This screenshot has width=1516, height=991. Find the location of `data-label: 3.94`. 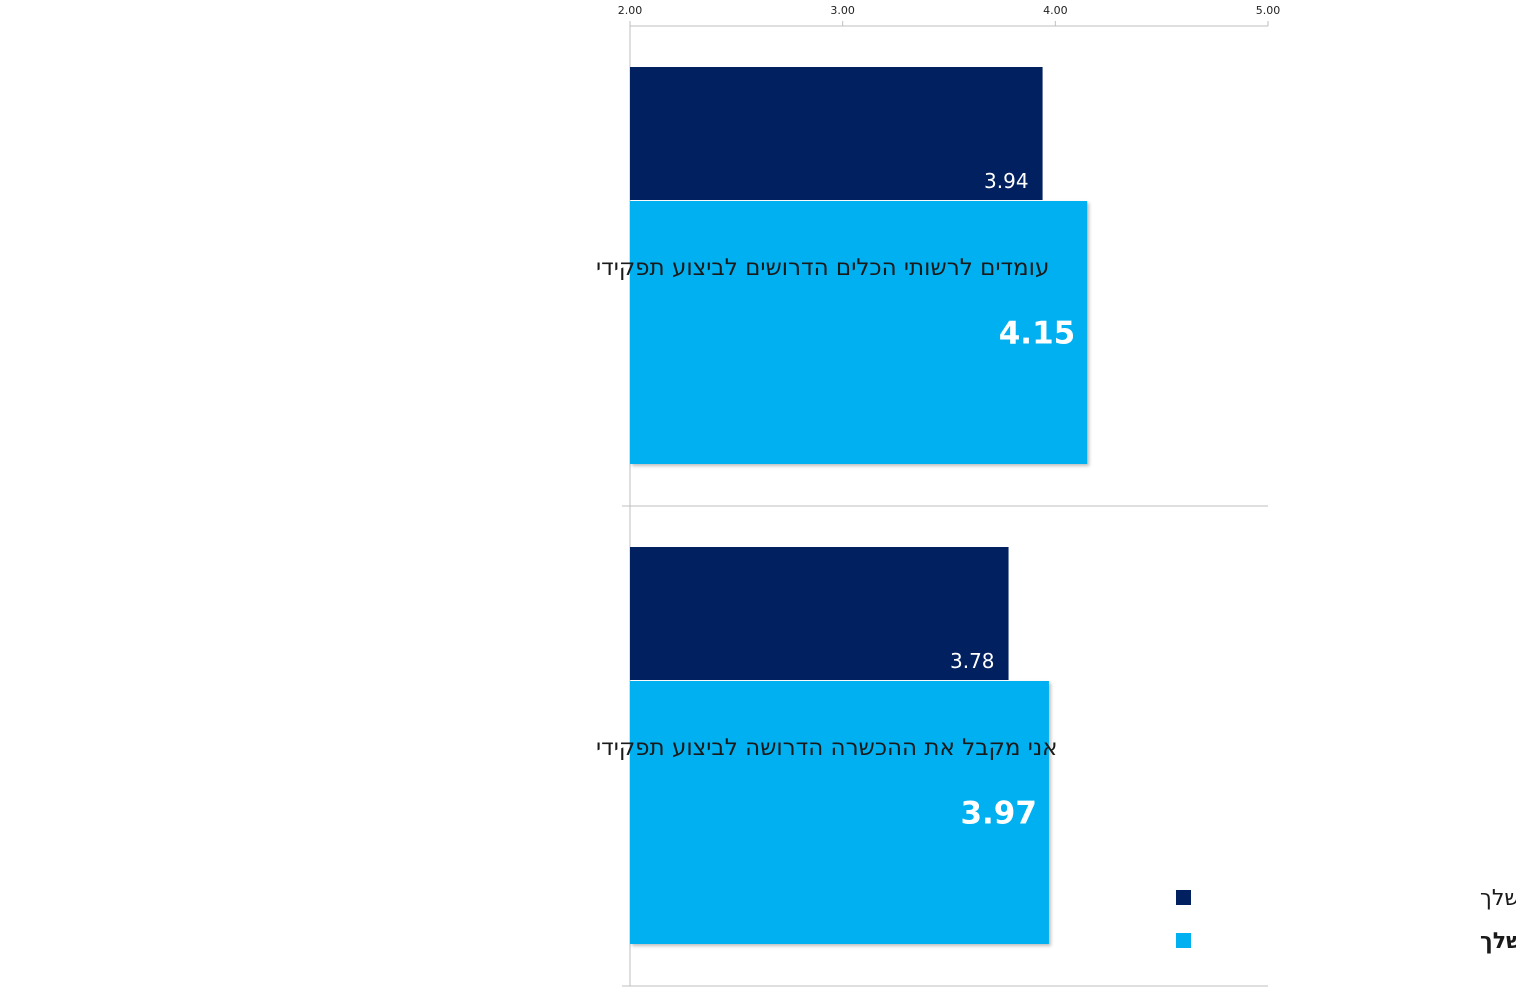

data-label: 3.94 is located at coordinates (1006, 181).